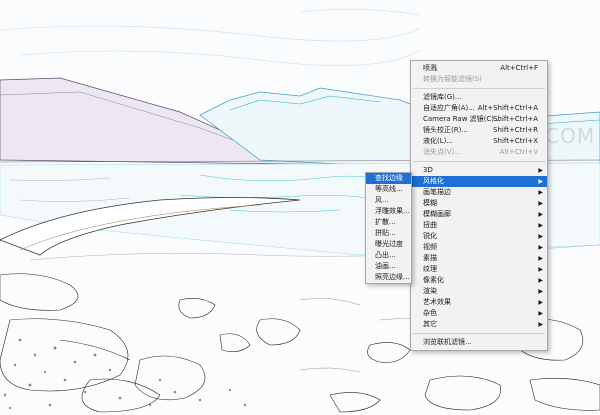 This screenshot has width=600, height=415. I want to click on menu-item-label: 锐化, so click(430, 236).